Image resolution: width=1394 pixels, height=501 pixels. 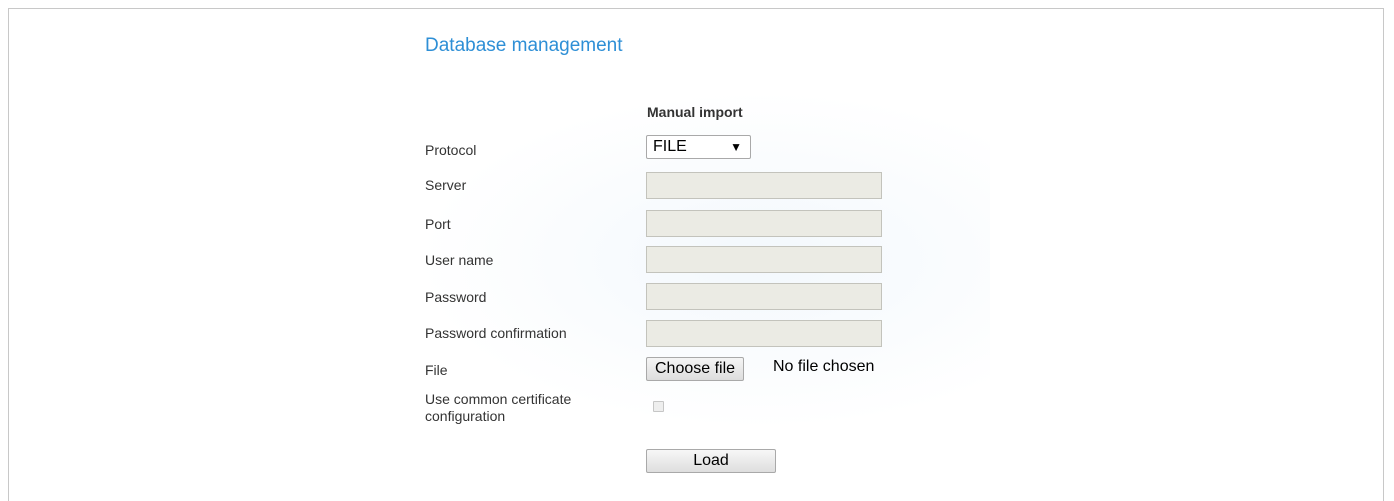 I want to click on load-button: Load, so click(x=711, y=461).